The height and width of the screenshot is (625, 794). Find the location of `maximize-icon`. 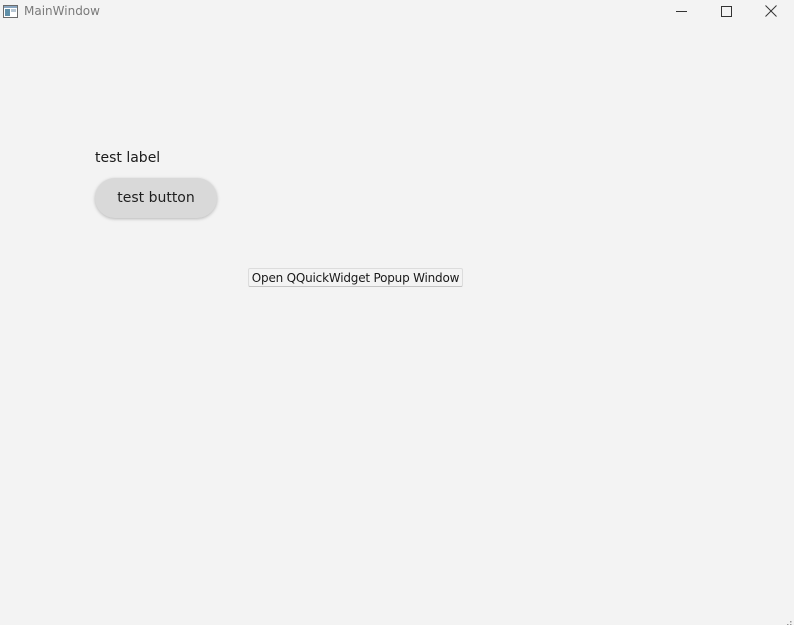

maximize-icon is located at coordinates (726, 11).